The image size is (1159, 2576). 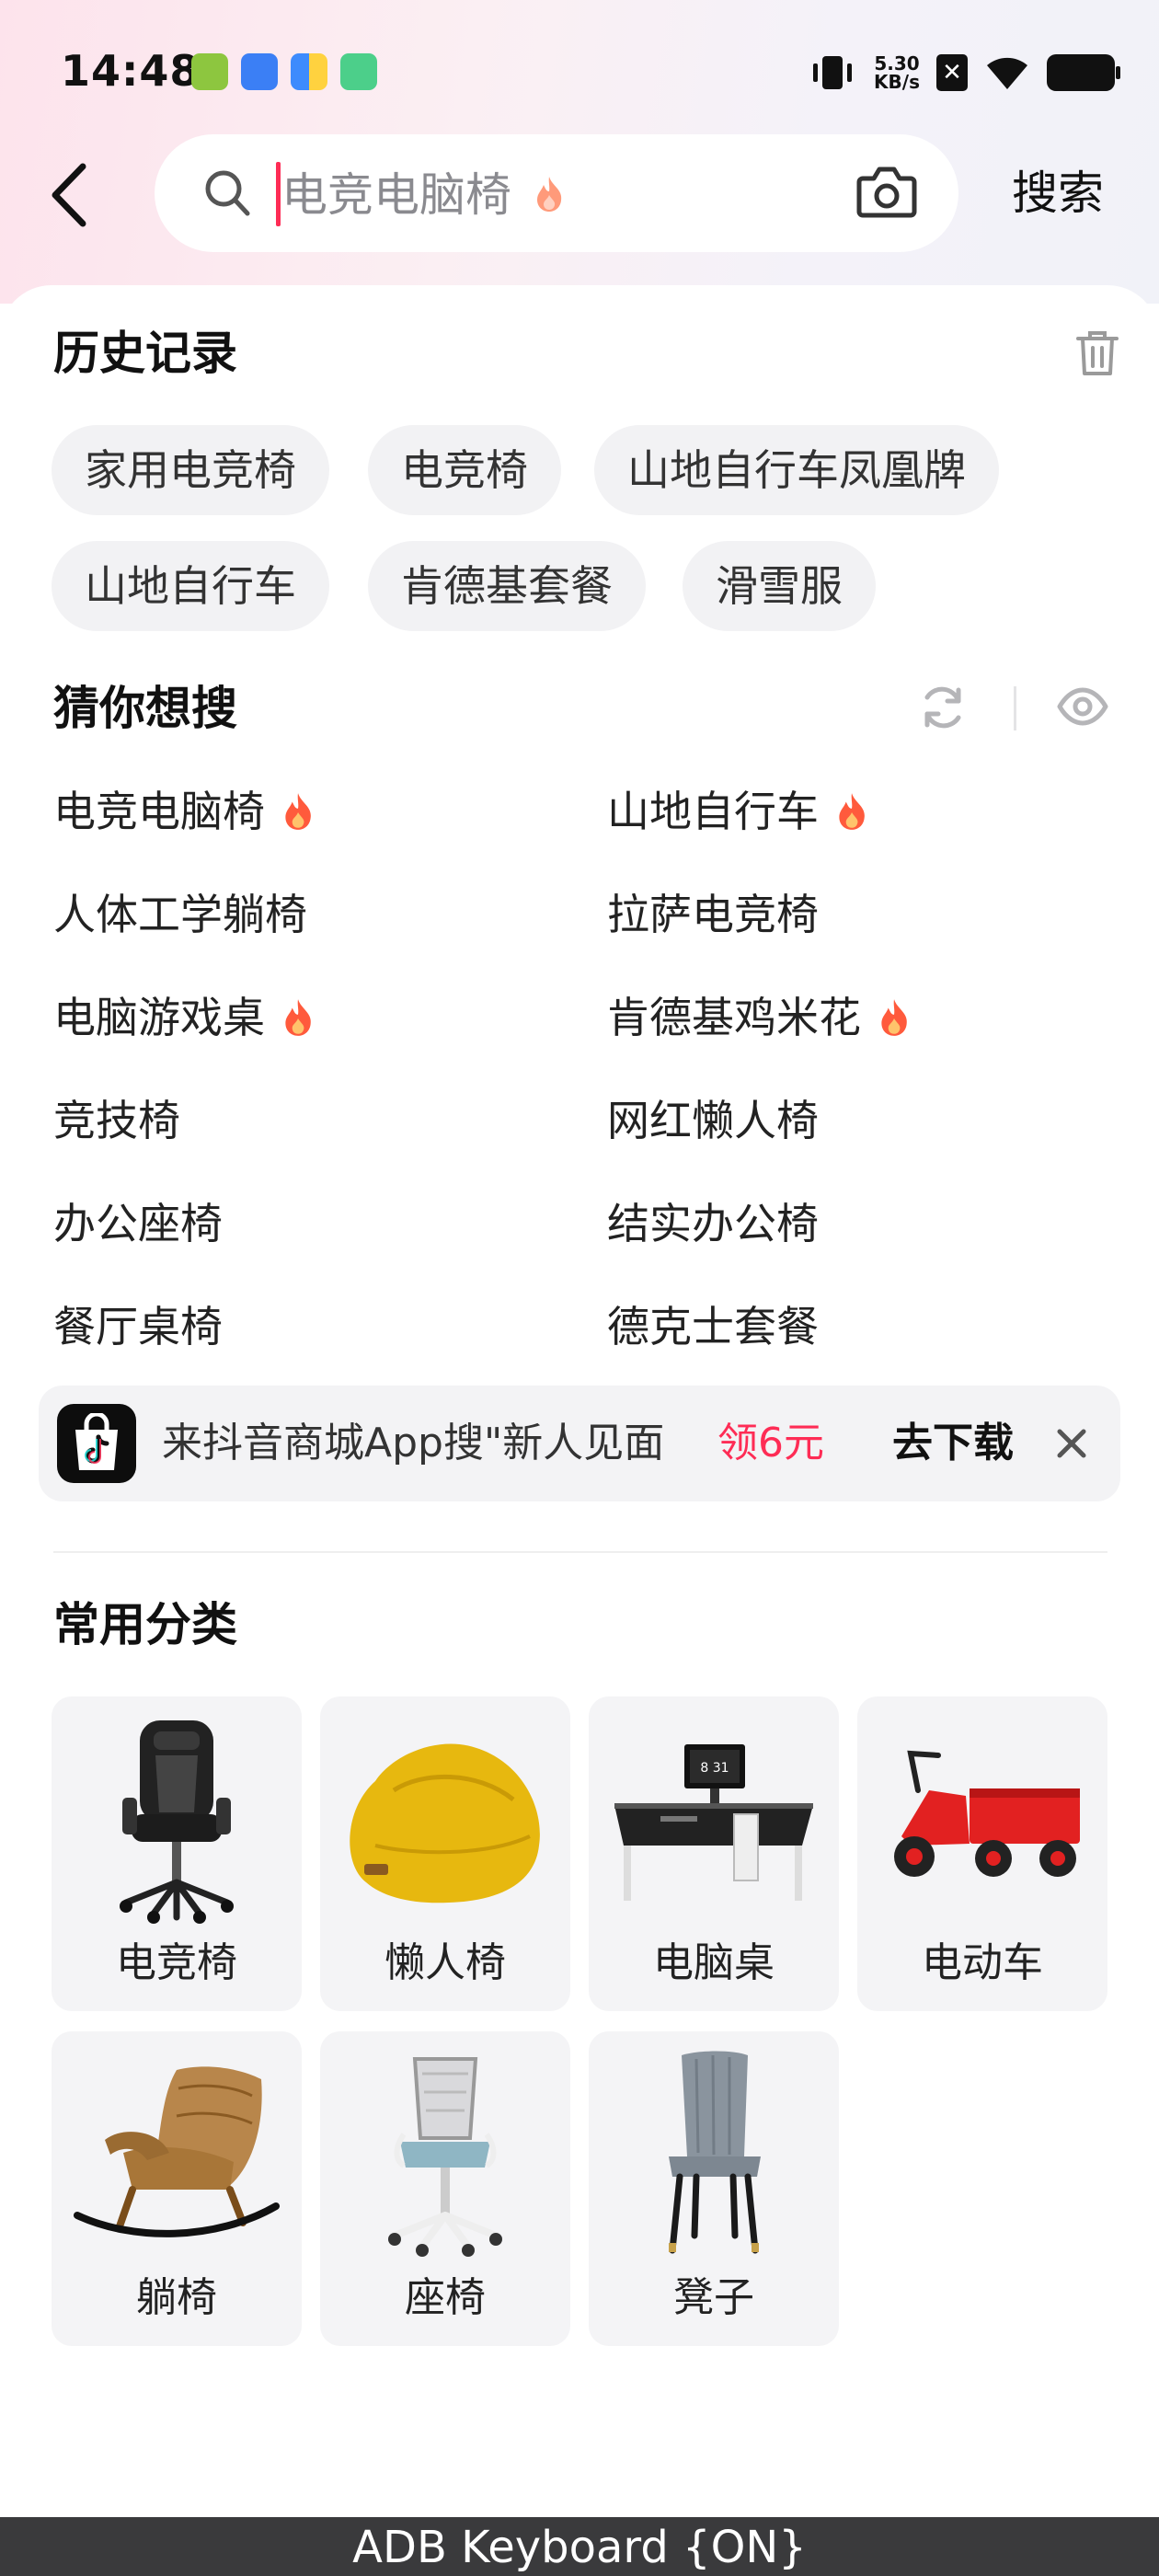 I want to click on category-label: 凳子, so click(x=713, y=2297).